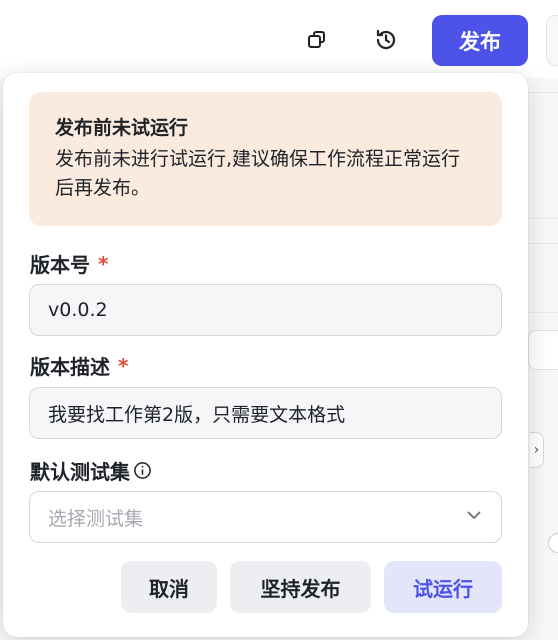  Describe the element at coordinates (552, 40) in the screenshot. I see `more-button` at that location.